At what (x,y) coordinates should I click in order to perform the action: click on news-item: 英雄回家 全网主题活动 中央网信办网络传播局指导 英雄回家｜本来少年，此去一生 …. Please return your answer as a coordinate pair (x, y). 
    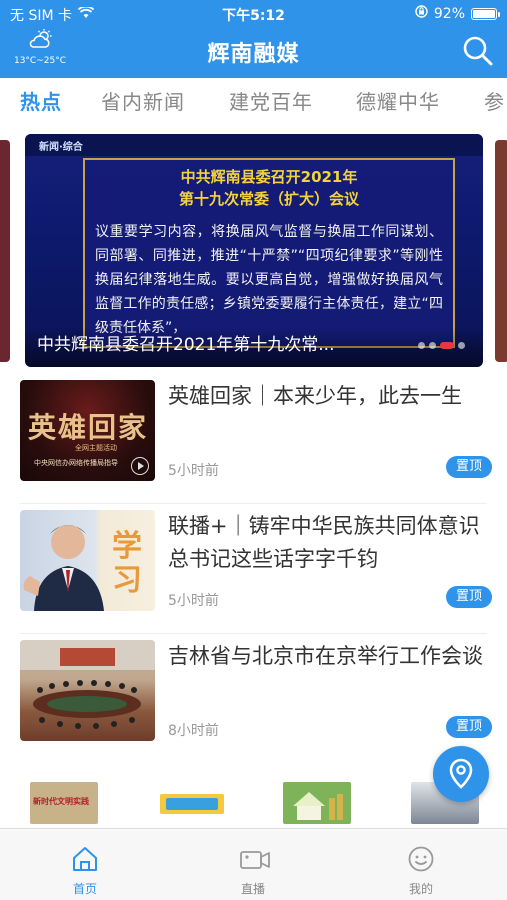
    Looking at the image, I should click on (253, 439).